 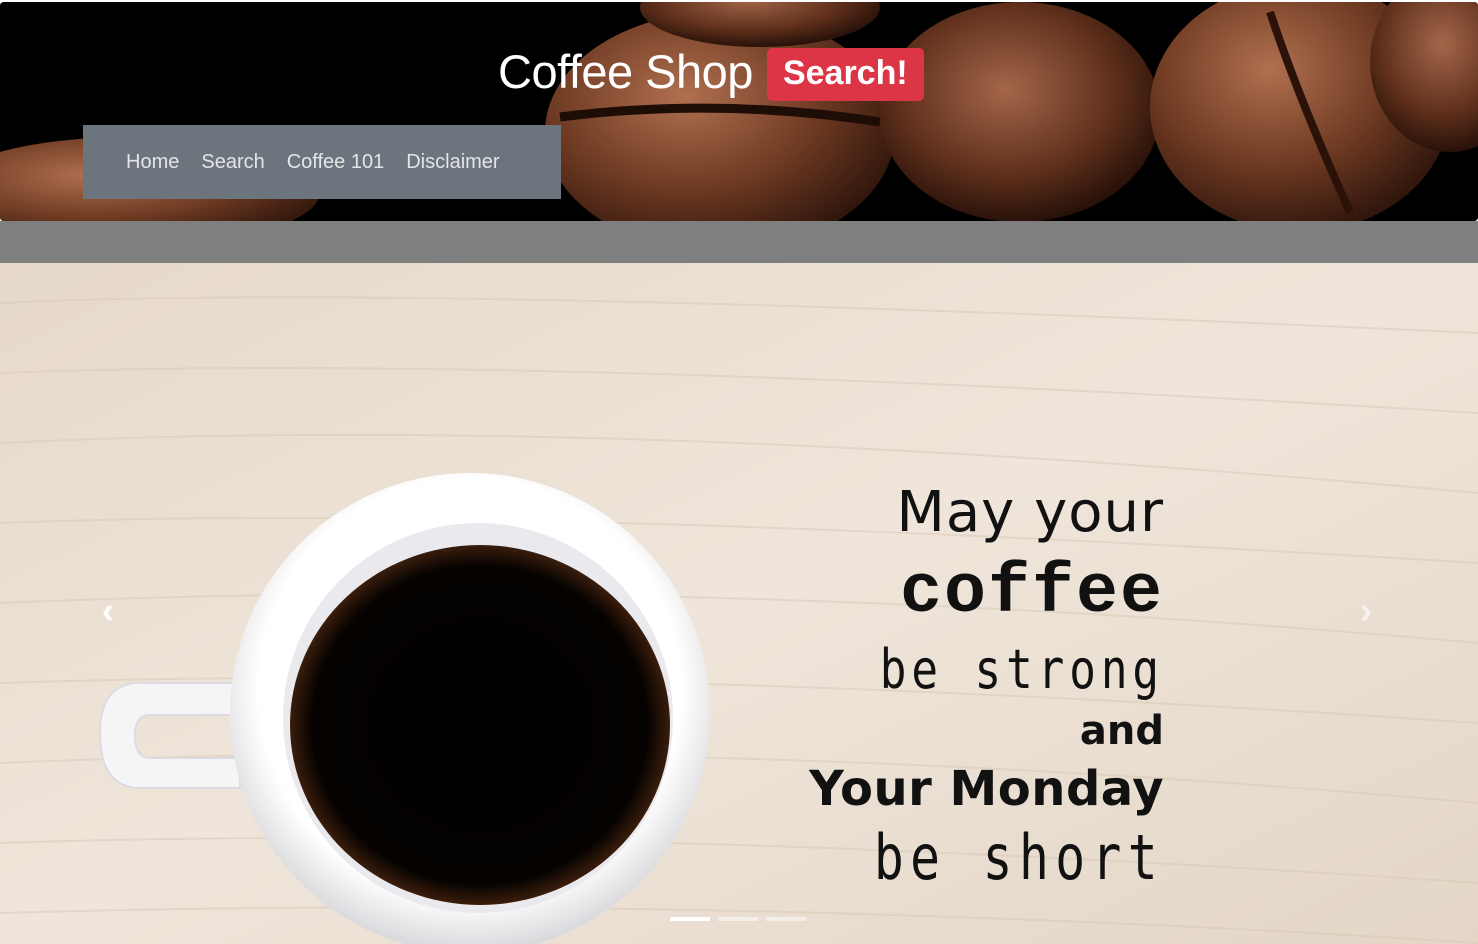 I want to click on nav-disclaimer: Disclaimer, so click(x=452, y=162).